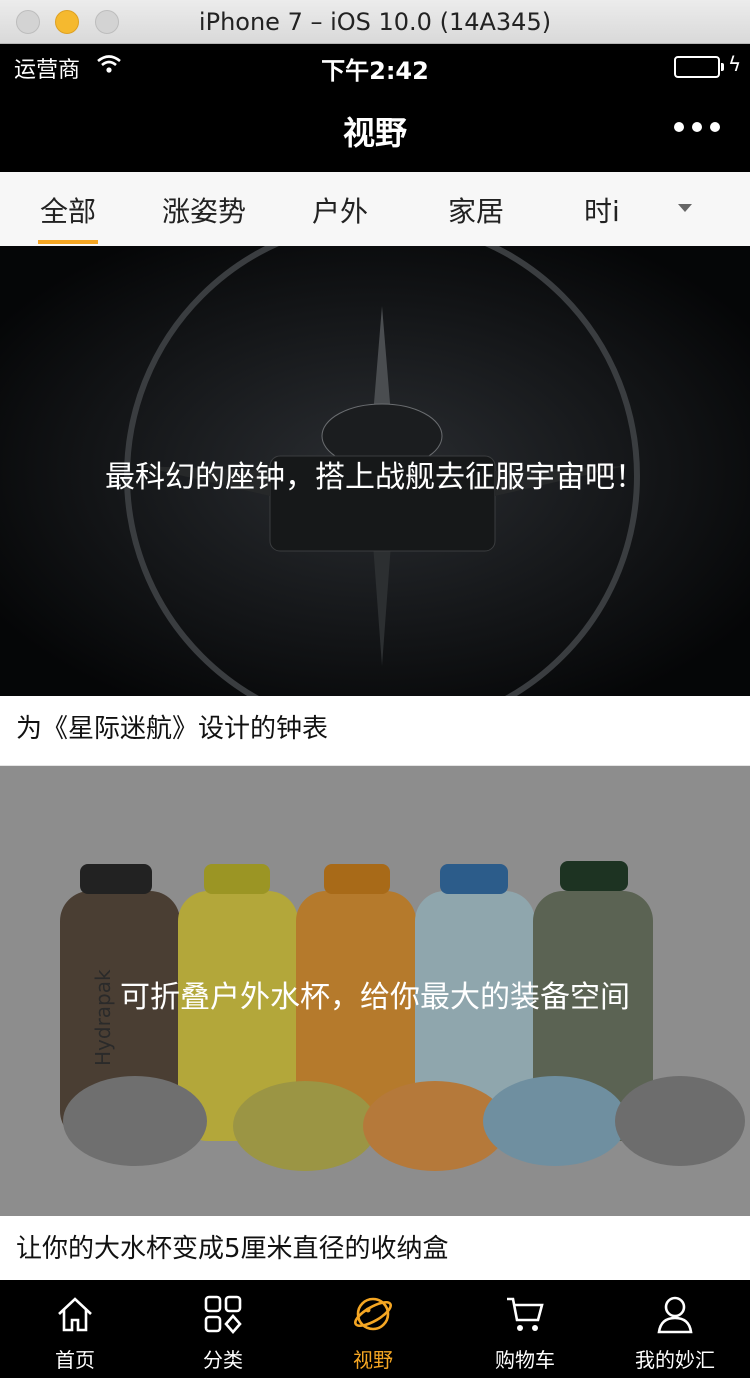 The image size is (750, 1378). What do you see at coordinates (685, 208) in the screenshot?
I see `tabs-expand-icon` at bounding box center [685, 208].